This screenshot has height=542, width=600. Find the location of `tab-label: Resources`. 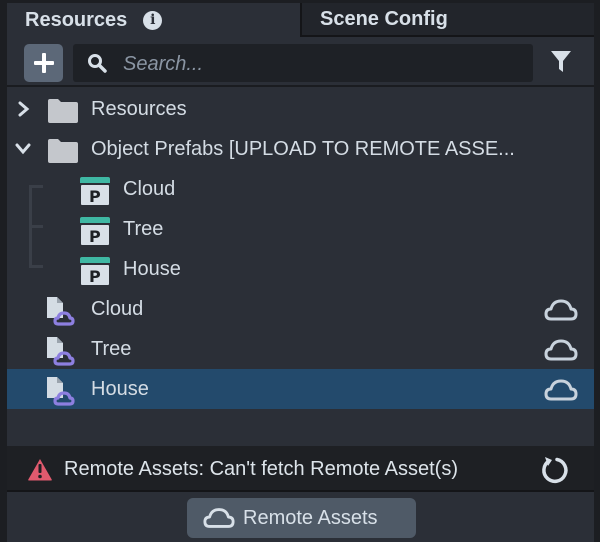

tab-label: Resources is located at coordinates (76, 19).